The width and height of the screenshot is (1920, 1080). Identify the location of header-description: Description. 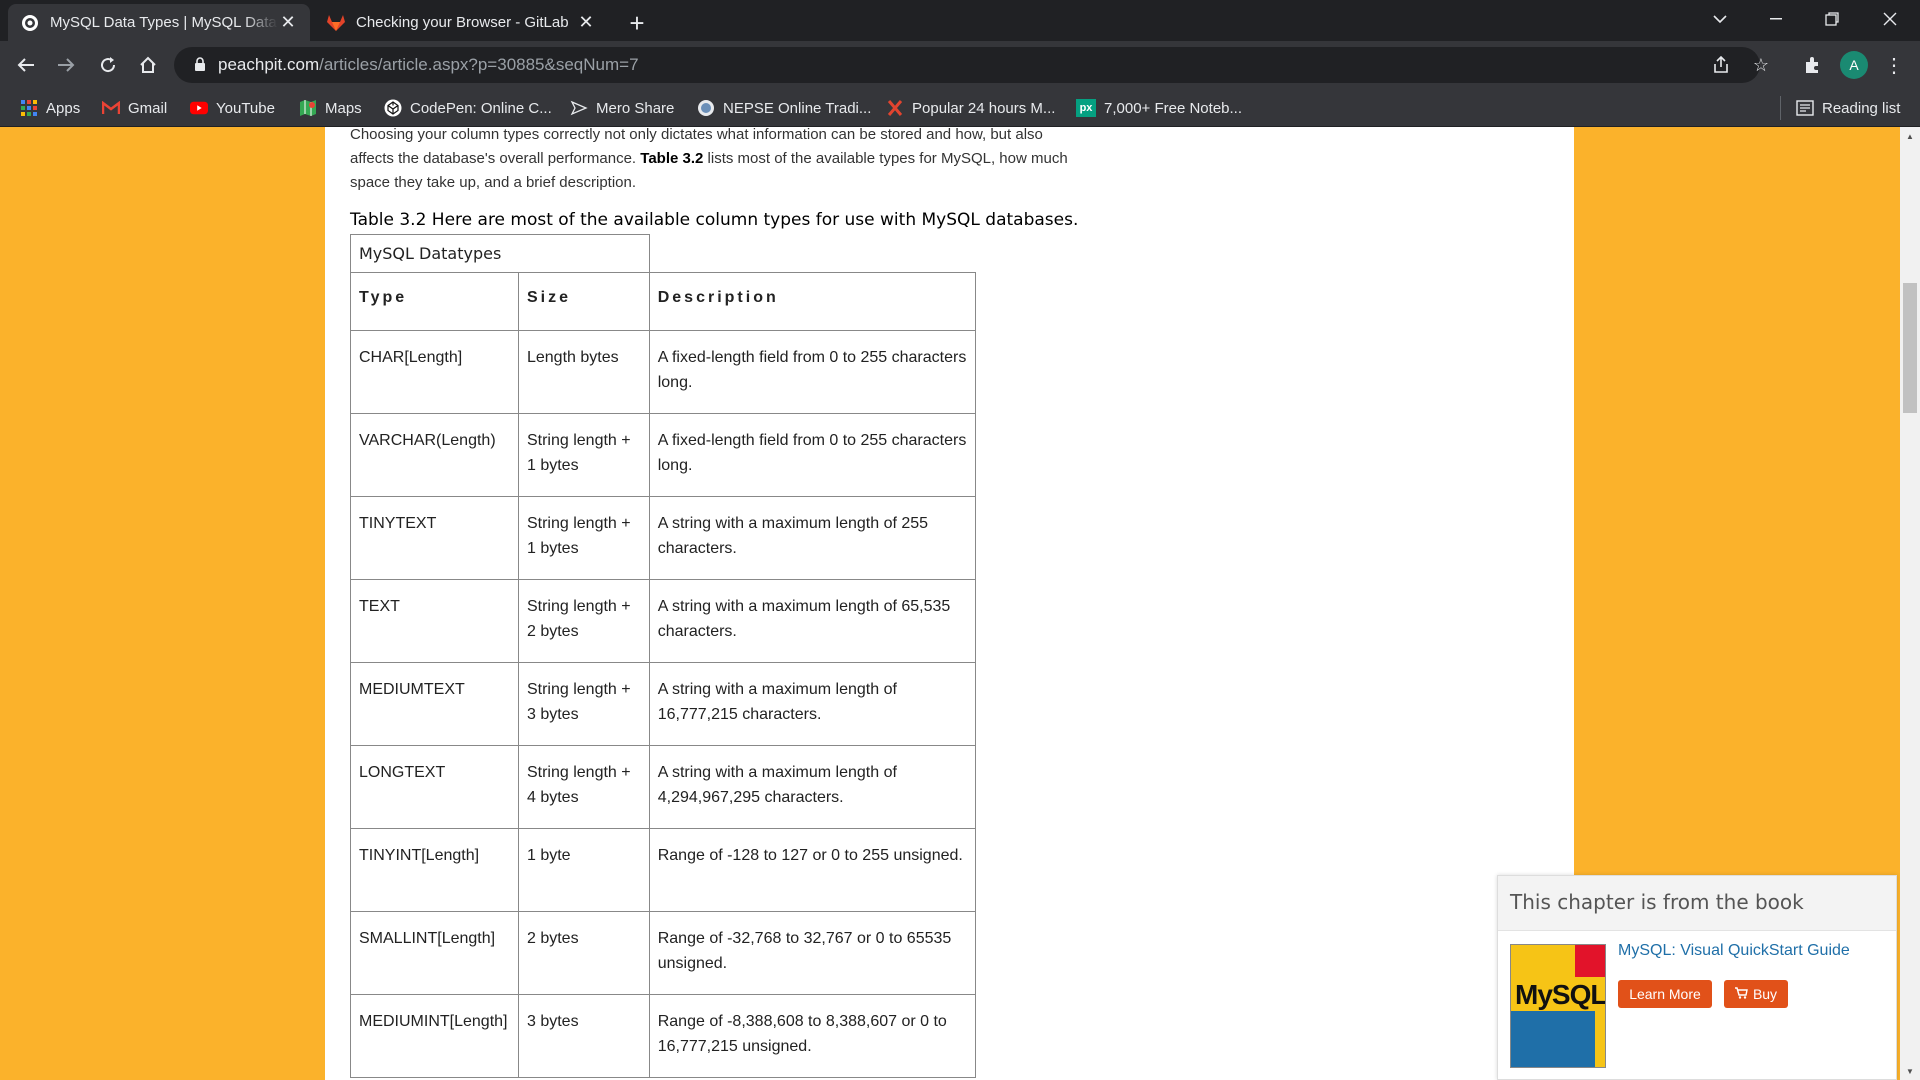
(812, 301).